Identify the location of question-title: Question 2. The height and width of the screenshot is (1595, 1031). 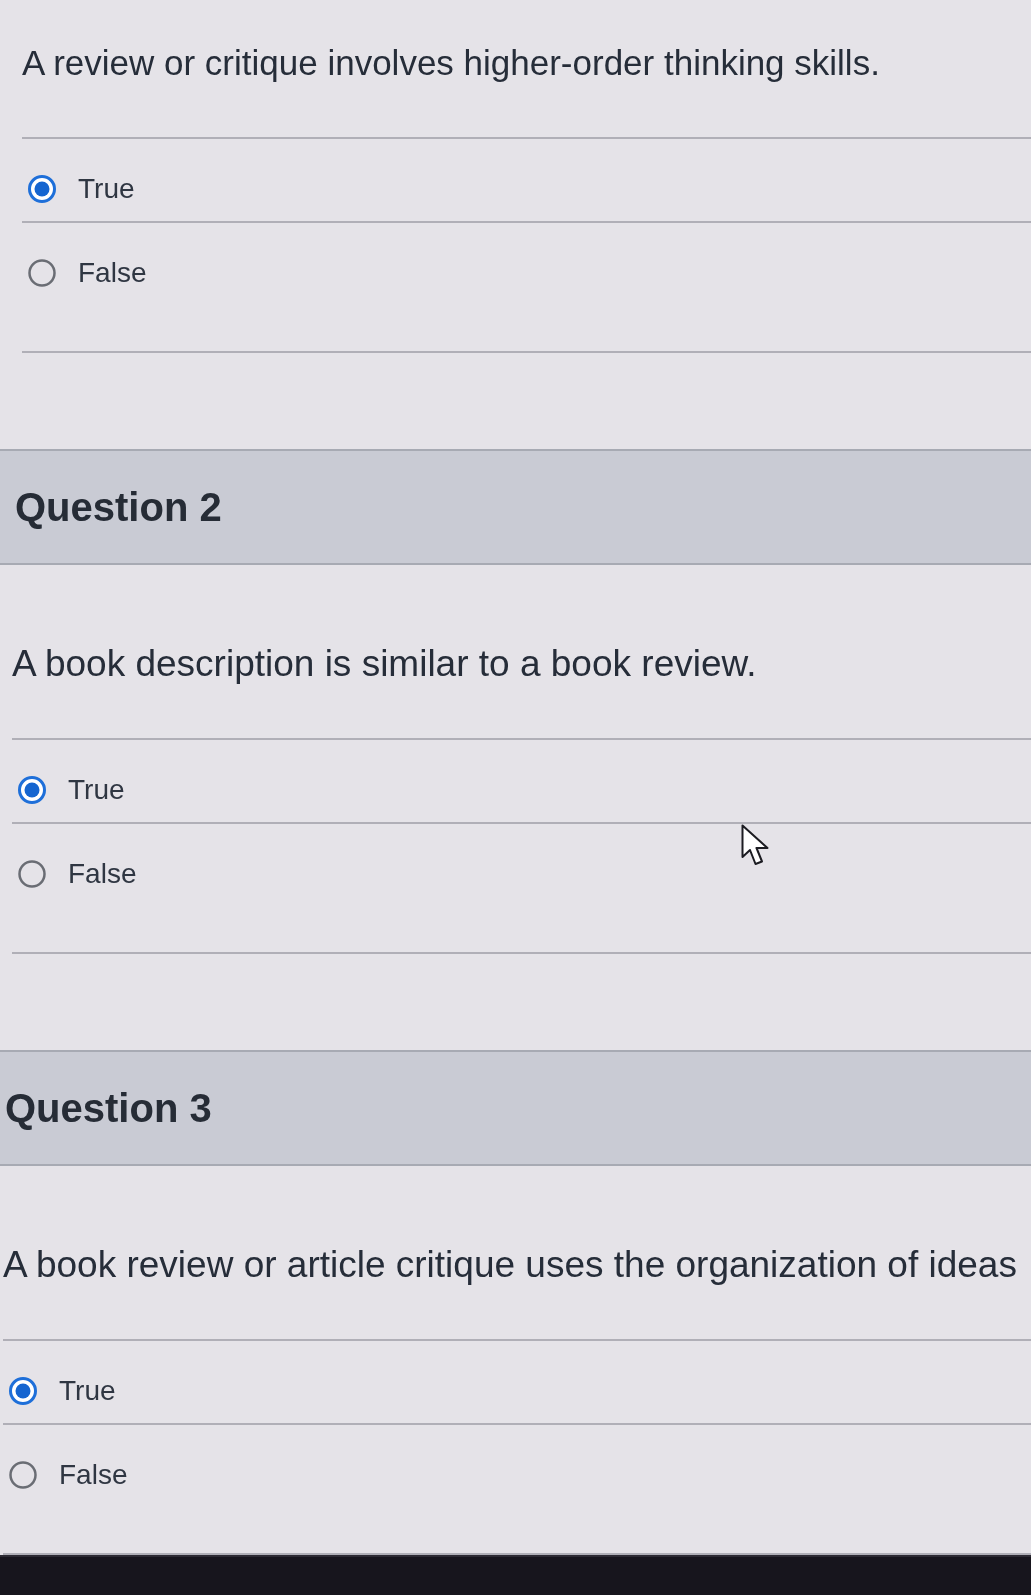
(118, 507).